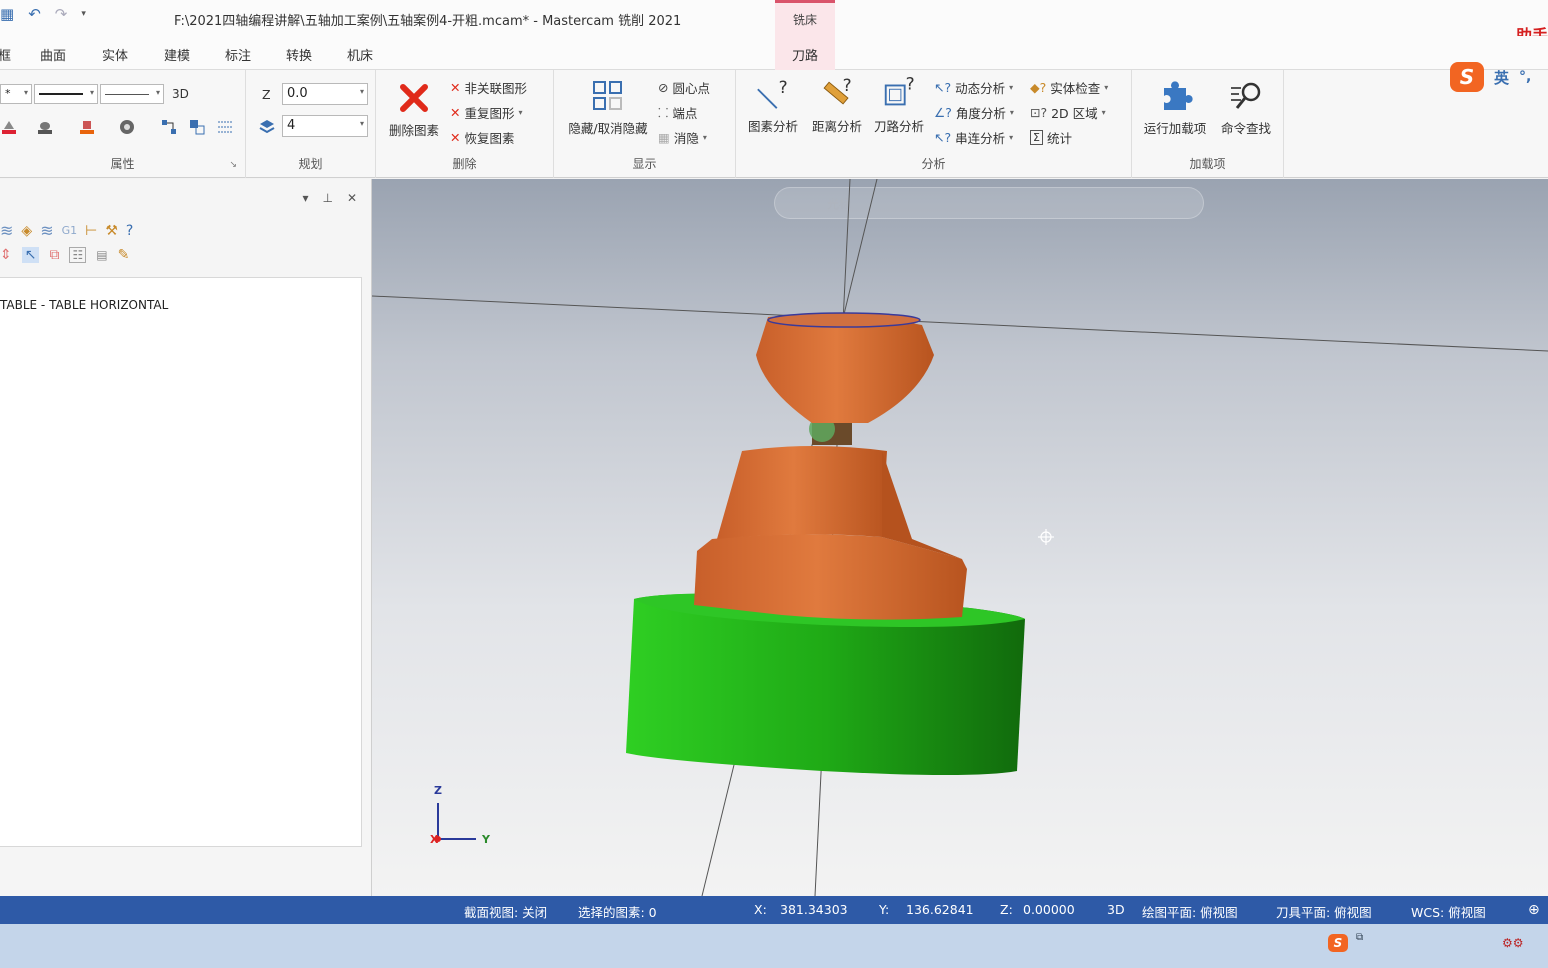 This screenshot has height=968, width=1548. Describe the element at coordinates (1049, 909) in the screenshot. I see `z-coord-value: 0.00000` at that location.